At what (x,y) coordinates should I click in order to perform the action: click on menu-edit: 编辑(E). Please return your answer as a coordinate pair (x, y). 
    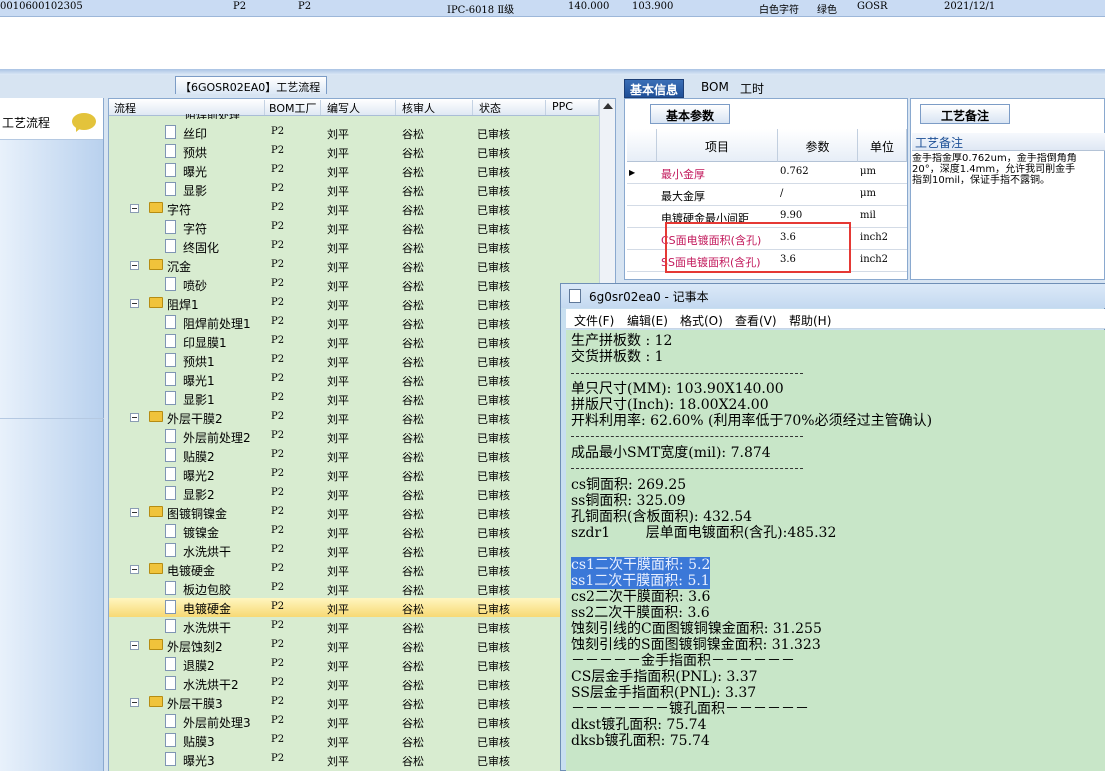
    Looking at the image, I should click on (647, 320).